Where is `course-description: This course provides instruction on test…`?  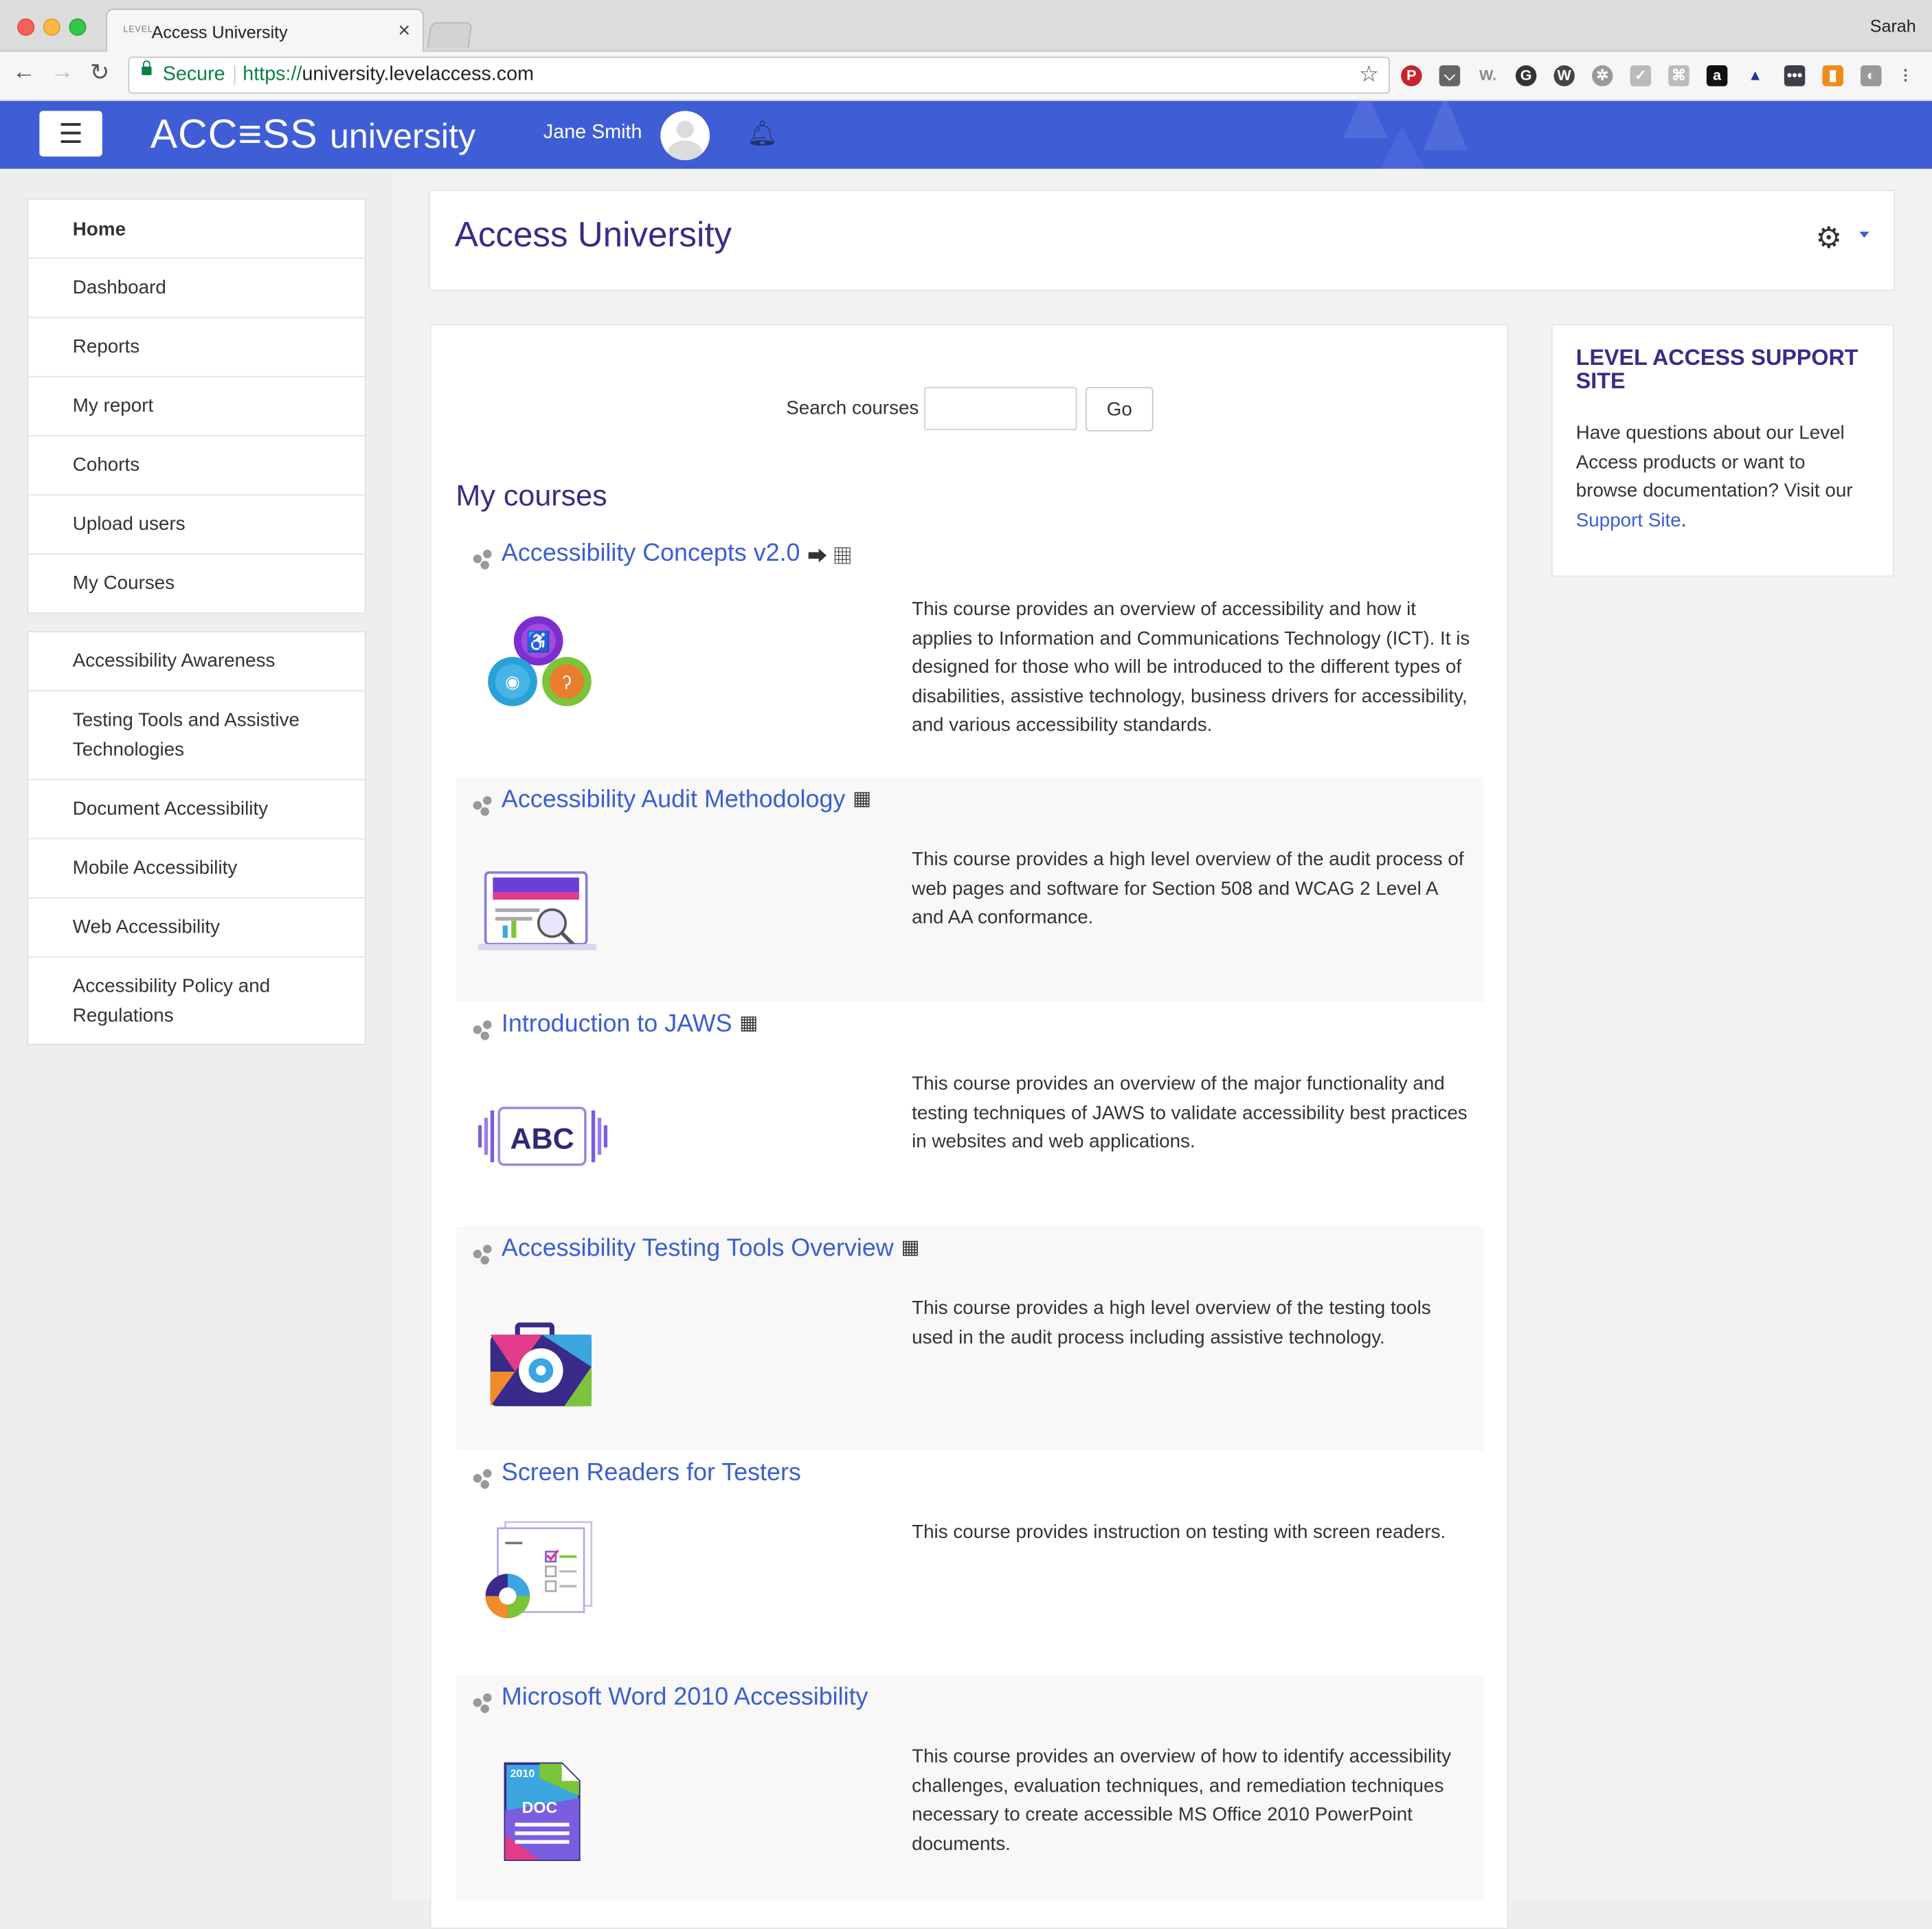
course-description: This course provides instruction on test… is located at coordinates (1179, 1532).